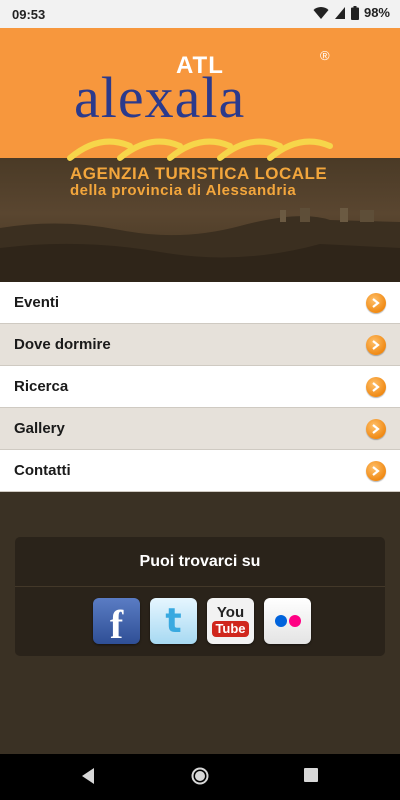 This screenshot has width=400, height=800. I want to click on facebook-glyph: f, so click(116, 624).